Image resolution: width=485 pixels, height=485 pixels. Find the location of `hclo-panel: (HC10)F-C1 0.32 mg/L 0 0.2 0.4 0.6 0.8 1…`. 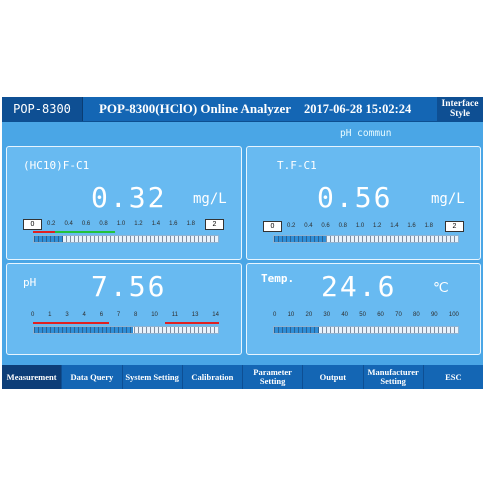

hclo-panel: (HC10)F-C1 0.32 mg/L 0 0.2 0.4 0.6 0.8 1… is located at coordinates (124, 203).